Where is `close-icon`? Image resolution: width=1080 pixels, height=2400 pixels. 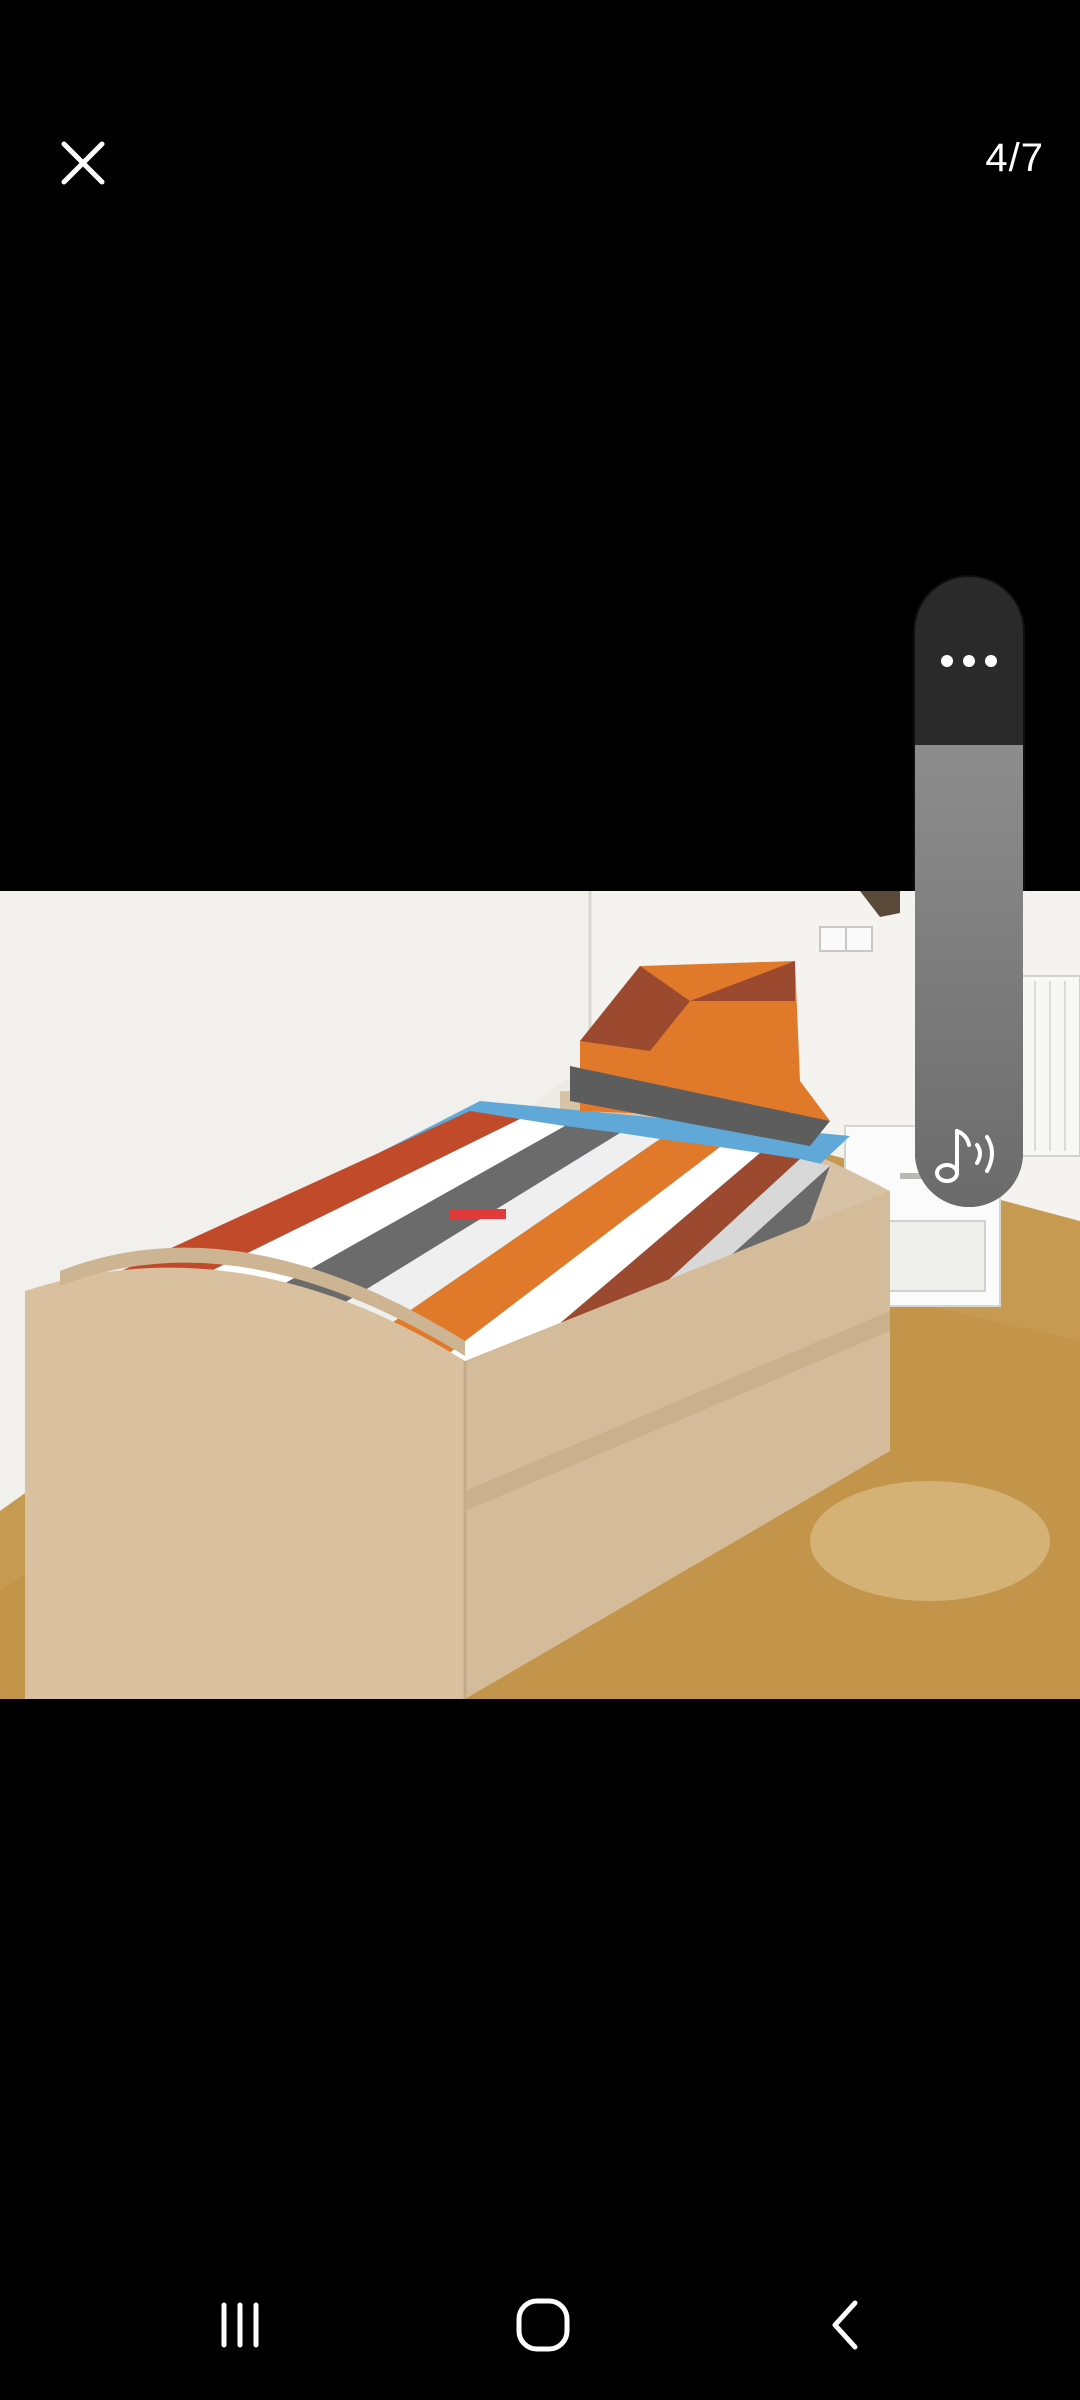 close-icon is located at coordinates (83, 163).